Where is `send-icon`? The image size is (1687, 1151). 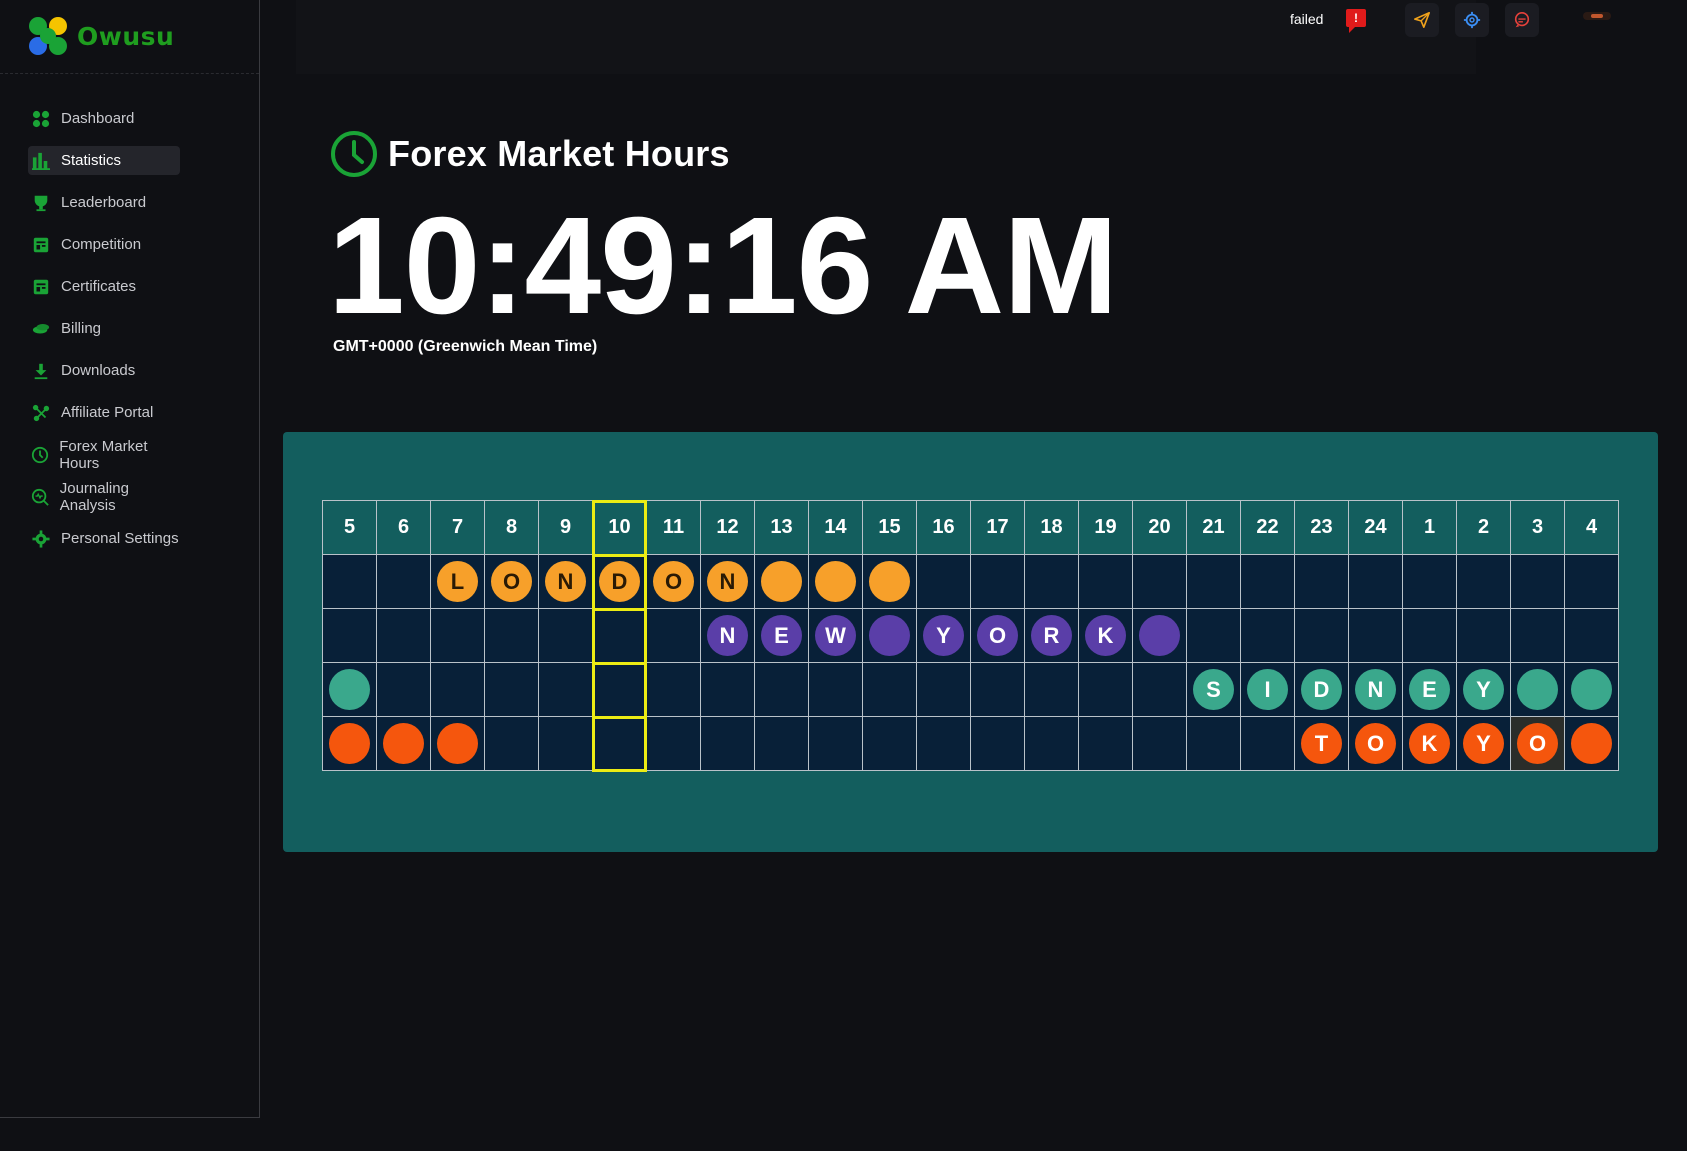 send-icon is located at coordinates (1422, 20).